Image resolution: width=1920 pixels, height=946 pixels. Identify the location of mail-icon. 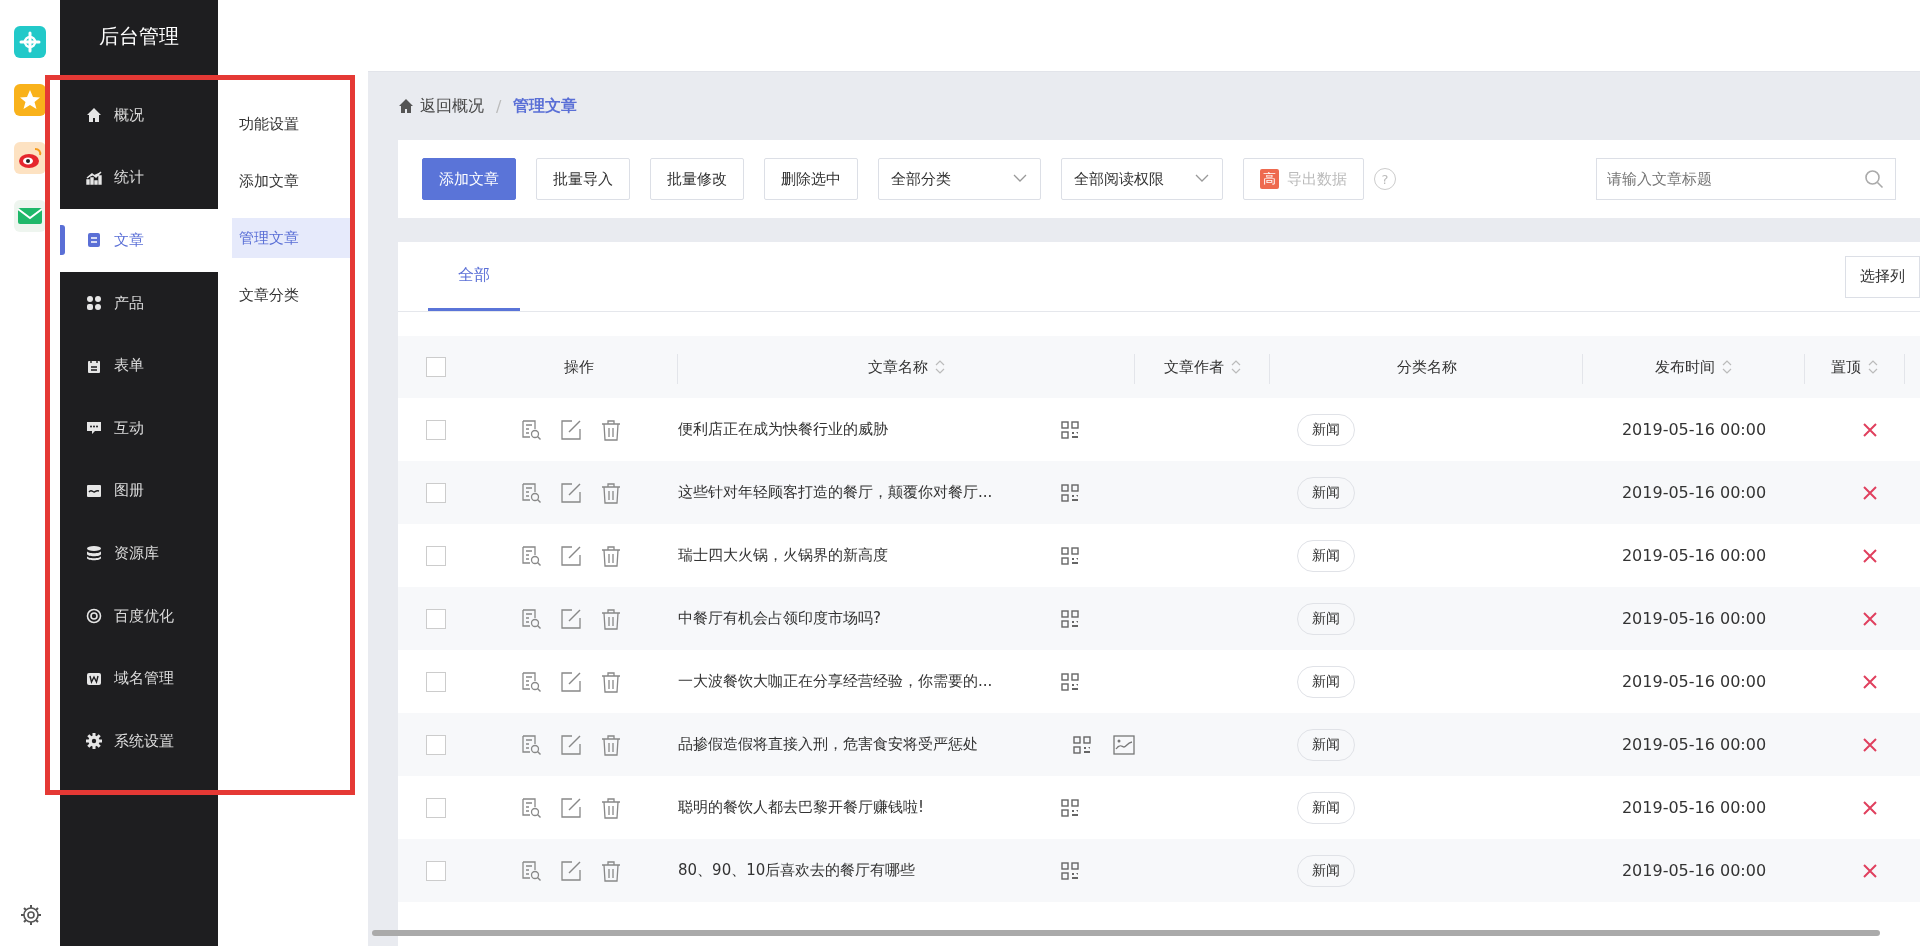
(30, 216).